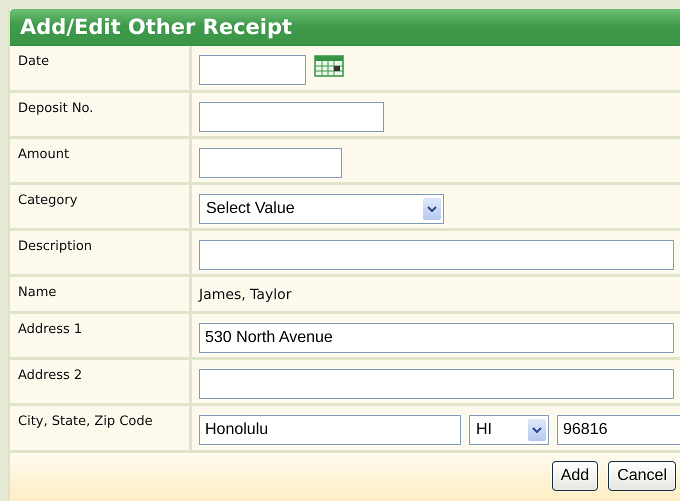 The image size is (680, 501). Describe the element at coordinates (329, 66) in the screenshot. I see `calendar-icon` at that location.